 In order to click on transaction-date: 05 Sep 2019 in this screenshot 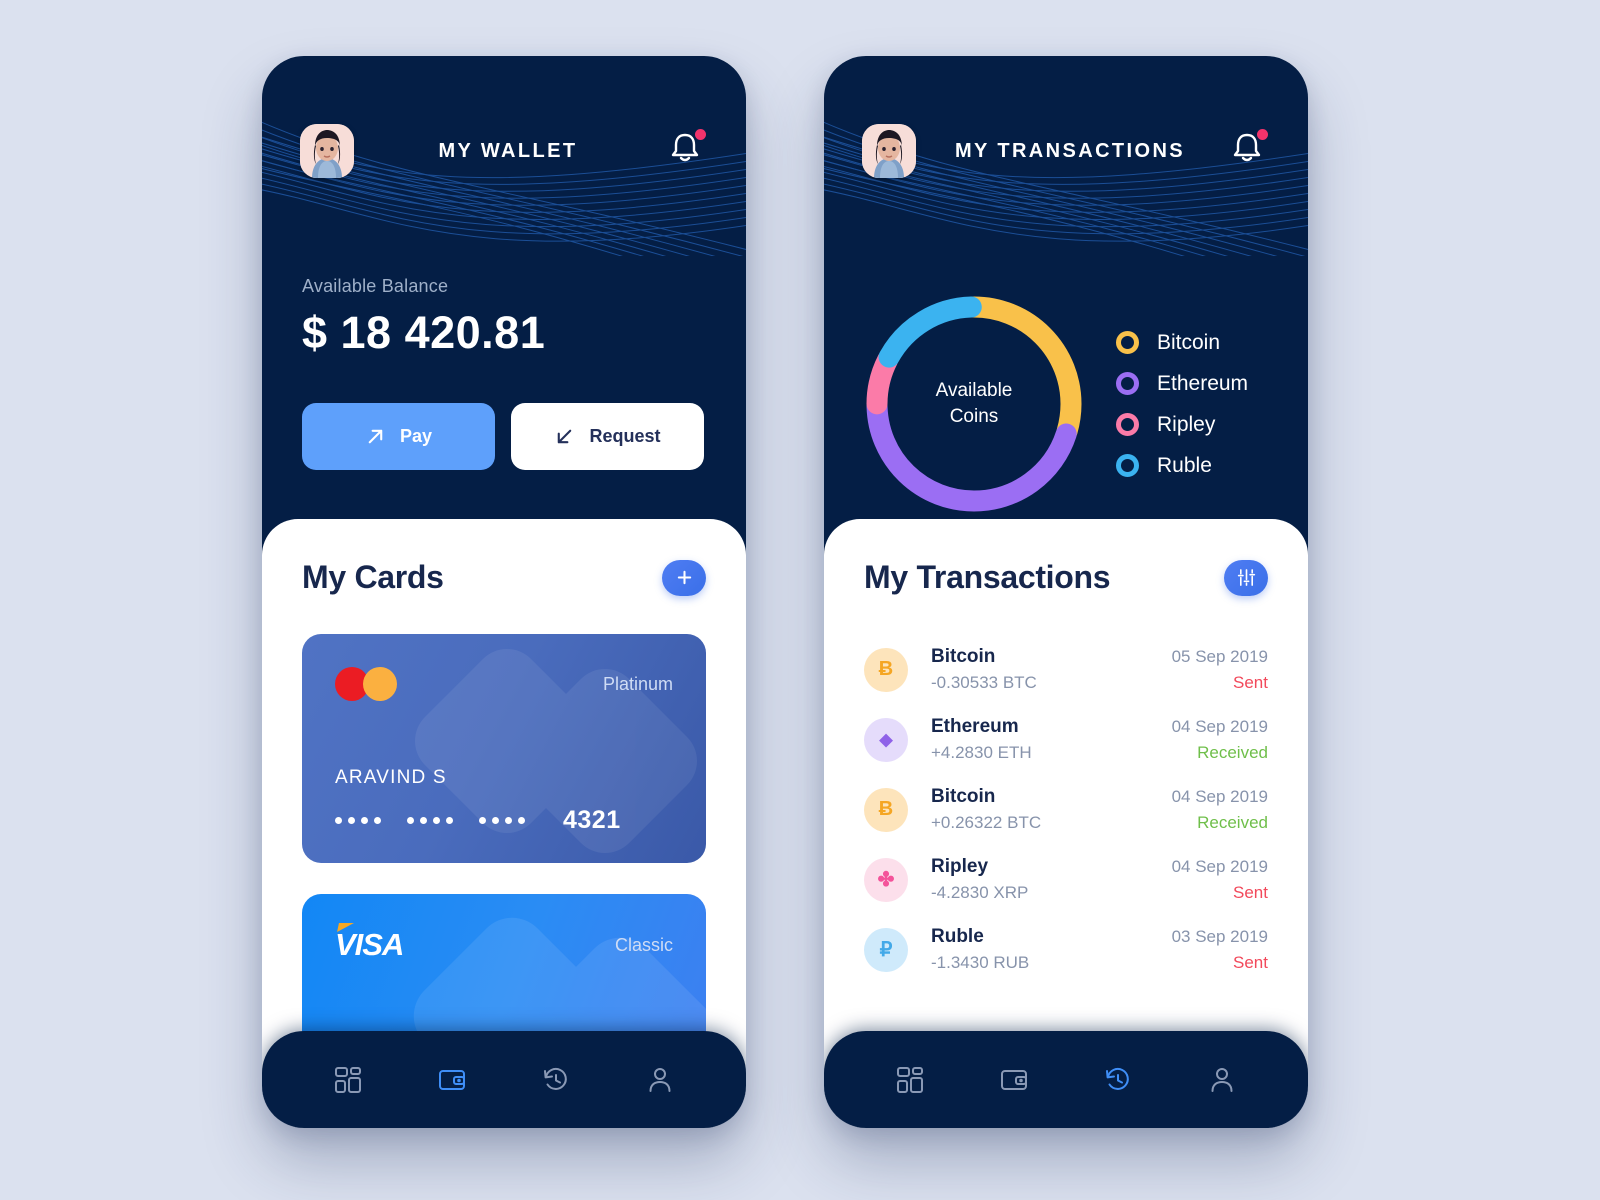, I will do `click(1219, 656)`.